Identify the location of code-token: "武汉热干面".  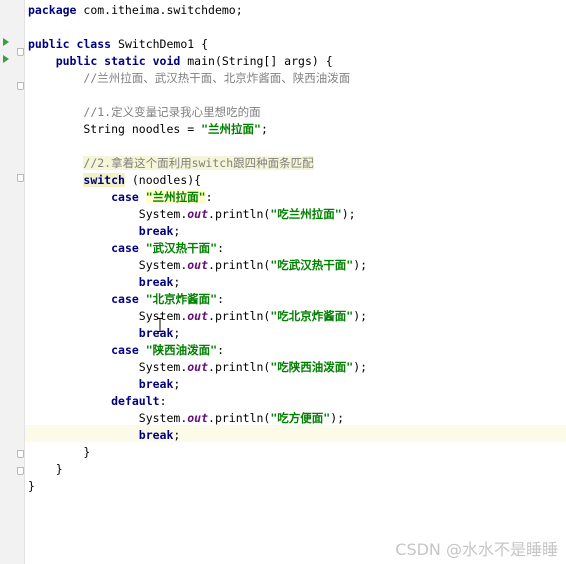
(181, 248).